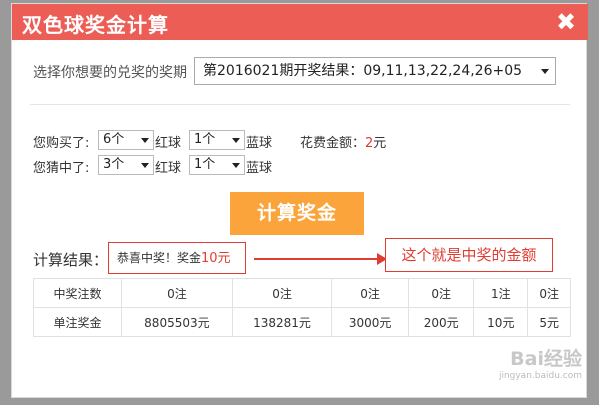  Describe the element at coordinates (61, 143) in the screenshot. I see `bought-label: 您购买了:` at that location.